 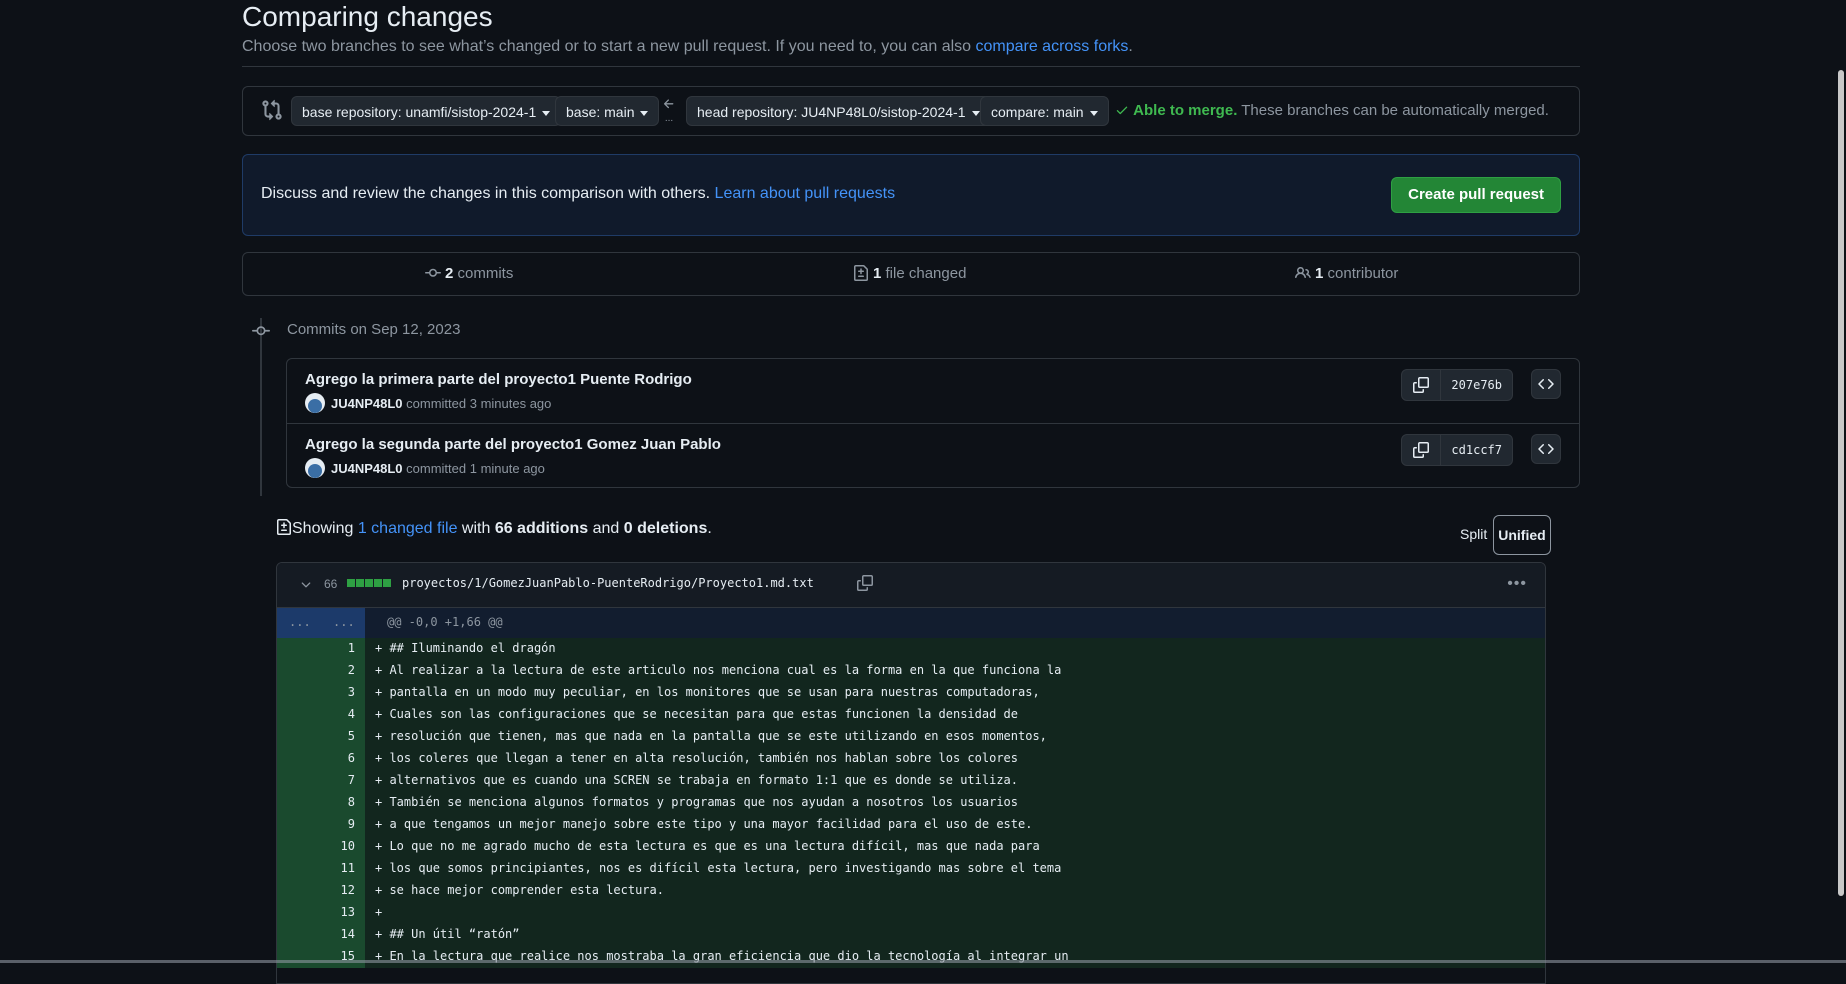 What do you see at coordinates (1051, 46) in the screenshot?
I see `compare-across-forks-link: compare across forks` at bounding box center [1051, 46].